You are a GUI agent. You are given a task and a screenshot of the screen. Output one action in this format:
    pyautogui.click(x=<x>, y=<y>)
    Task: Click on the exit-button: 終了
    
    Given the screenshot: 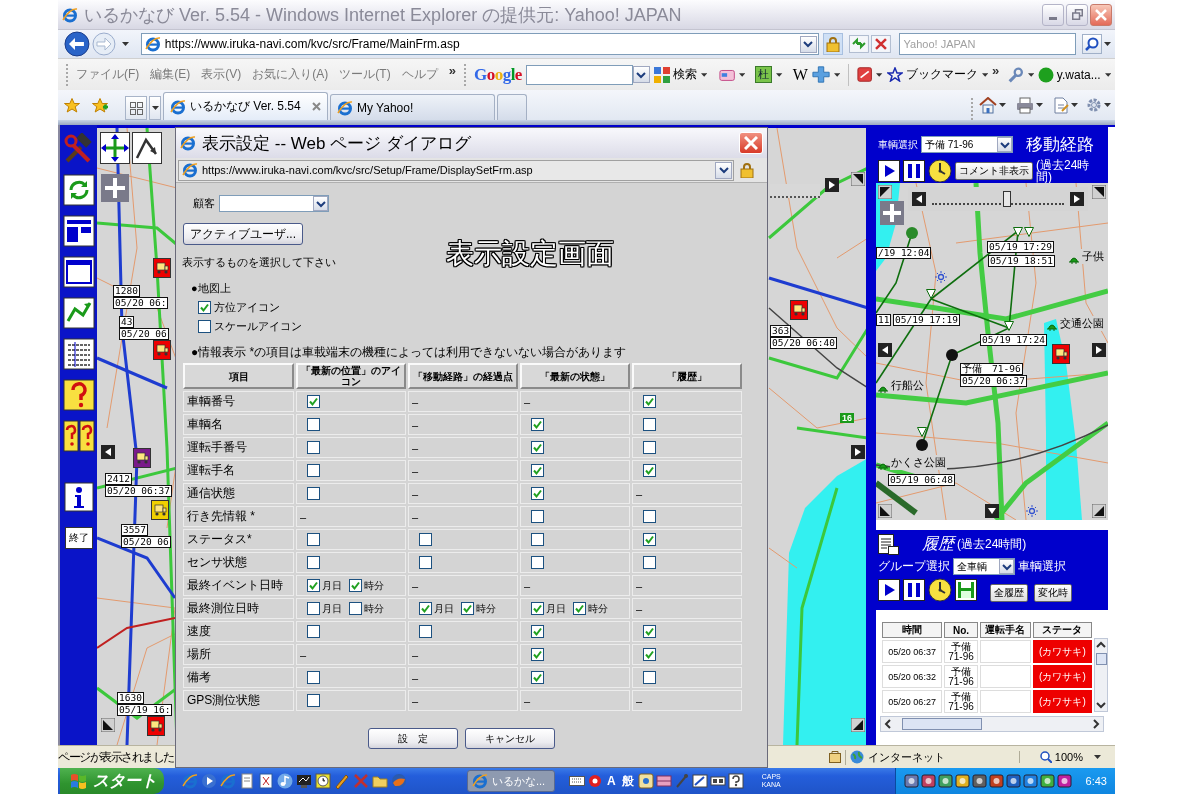 What is the action you would take?
    pyautogui.click(x=78, y=538)
    